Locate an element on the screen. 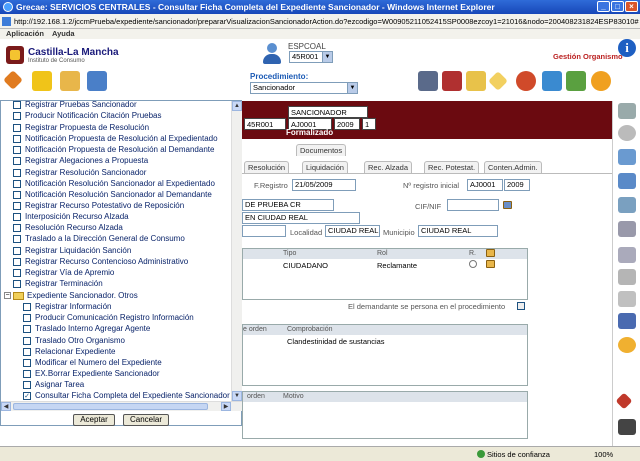  tab-rec-potestat: Rec. Potestat. is located at coordinates (452, 167).